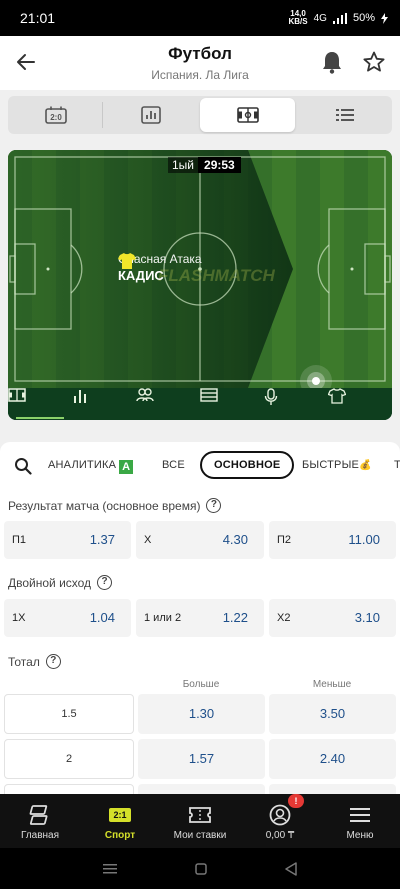  Describe the element at coordinates (200, 18) in the screenshot. I see `status-bar: 21:01 14,0 KB/S 4G 50%` at that location.